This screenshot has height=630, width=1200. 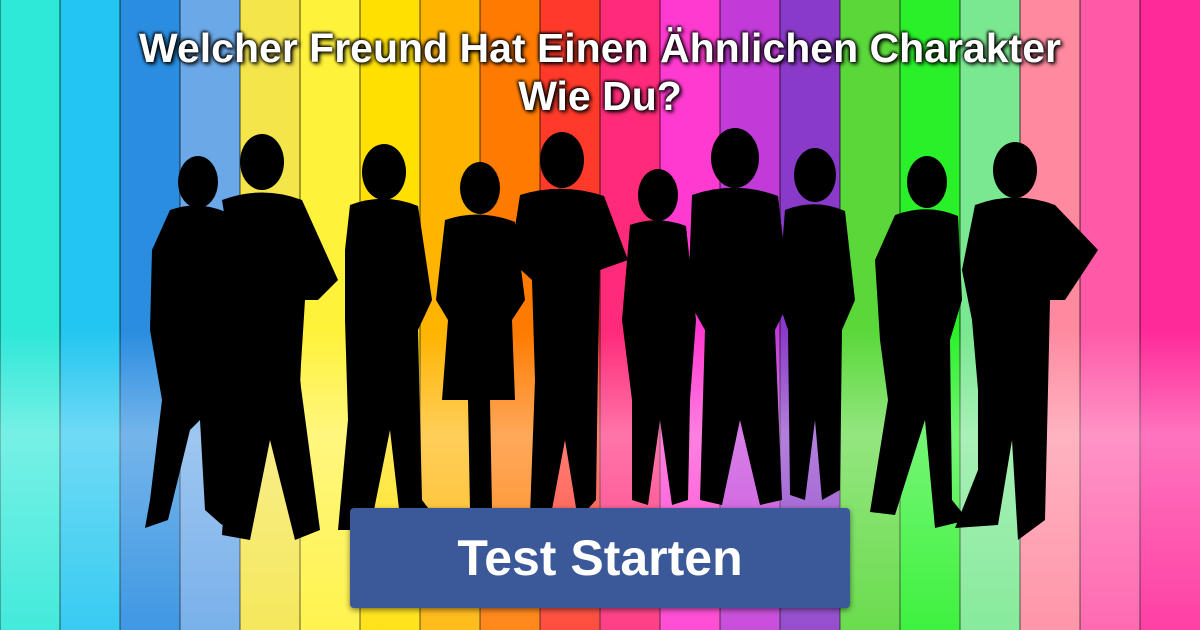 I want to click on start-test-button: Test Starten, so click(x=600, y=558).